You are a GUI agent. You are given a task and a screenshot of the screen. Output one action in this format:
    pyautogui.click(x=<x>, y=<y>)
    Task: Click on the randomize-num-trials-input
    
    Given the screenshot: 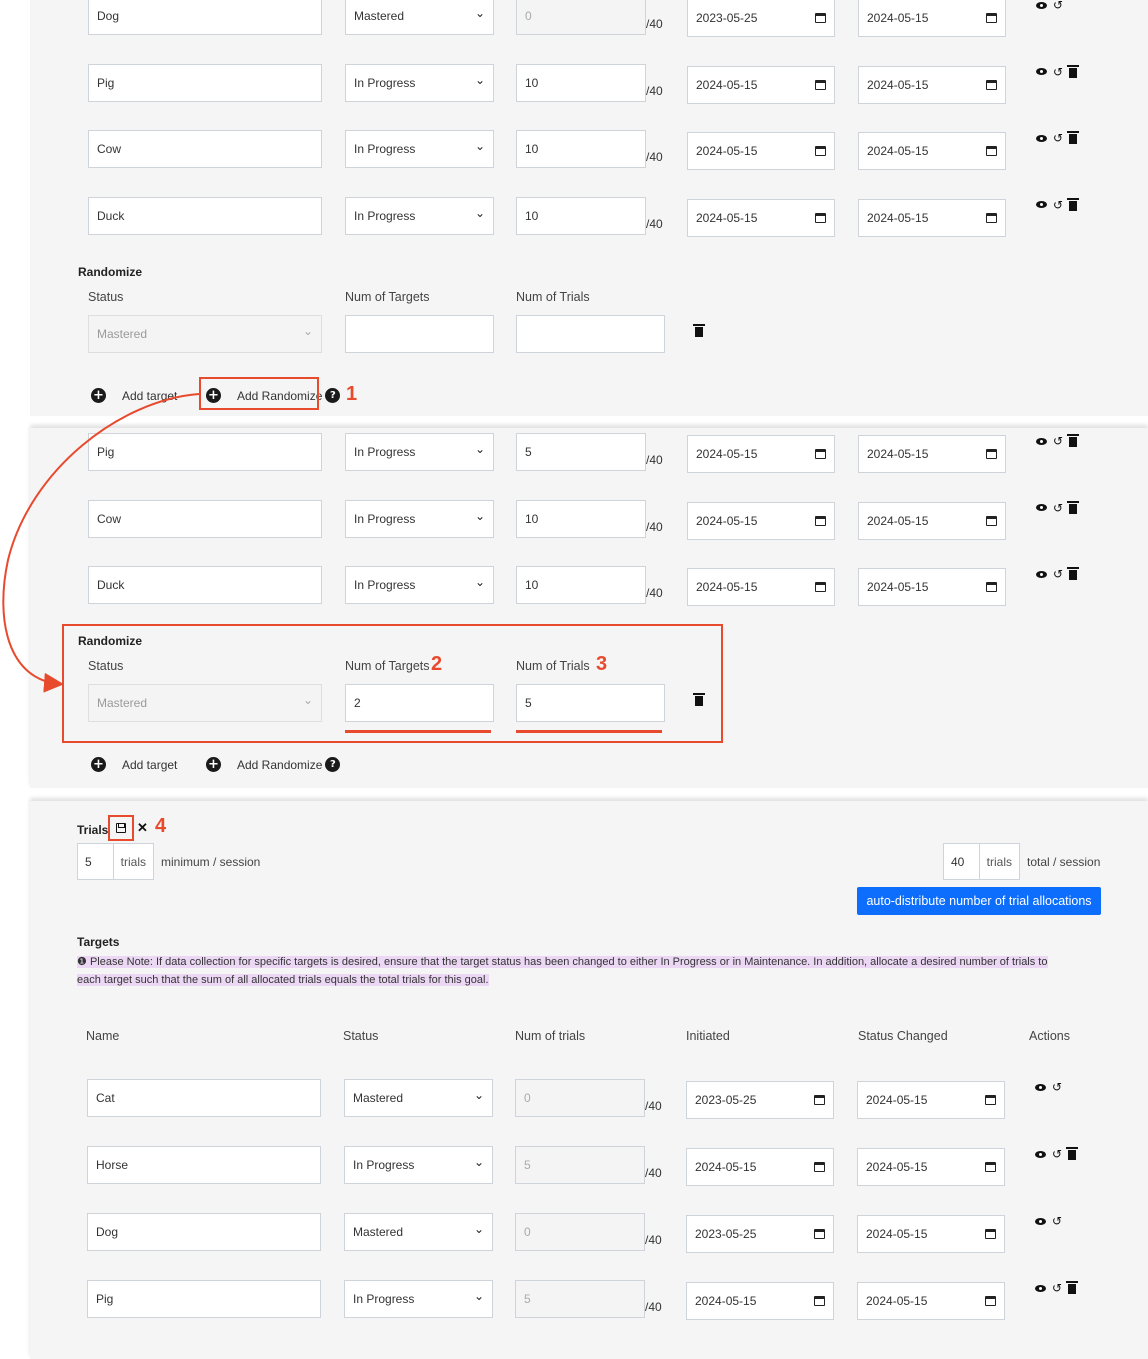 What is the action you would take?
    pyautogui.click(x=590, y=334)
    